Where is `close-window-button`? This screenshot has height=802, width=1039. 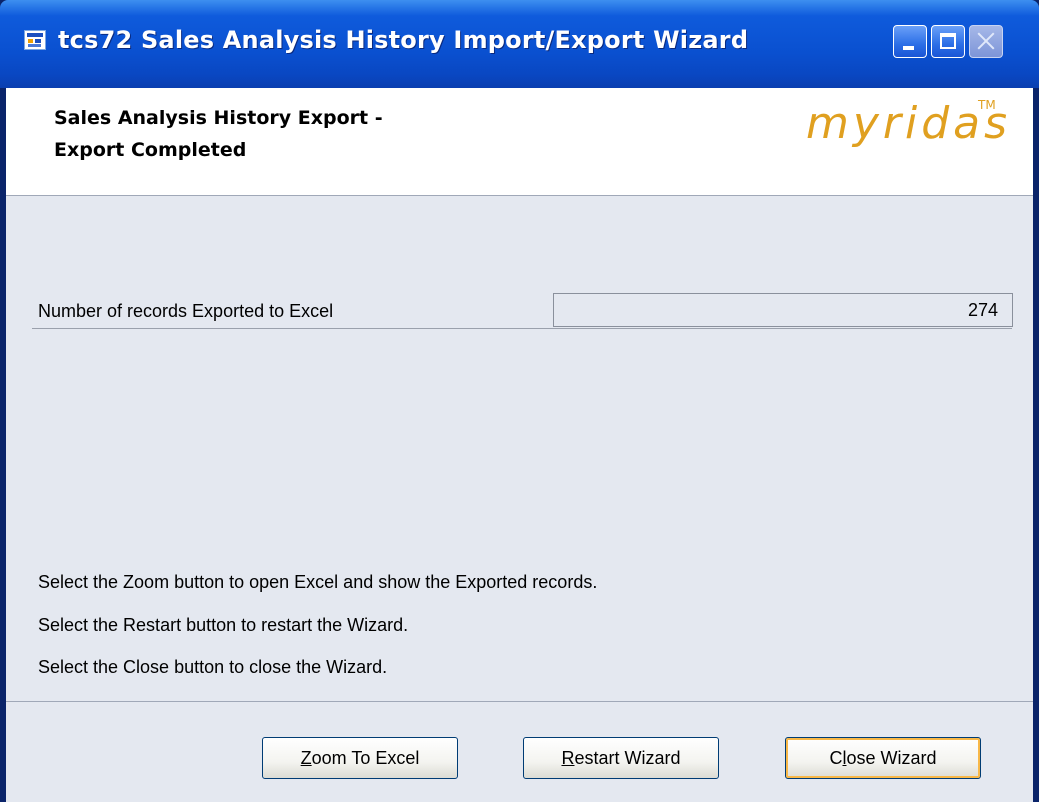 close-window-button is located at coordinates (986, 41).